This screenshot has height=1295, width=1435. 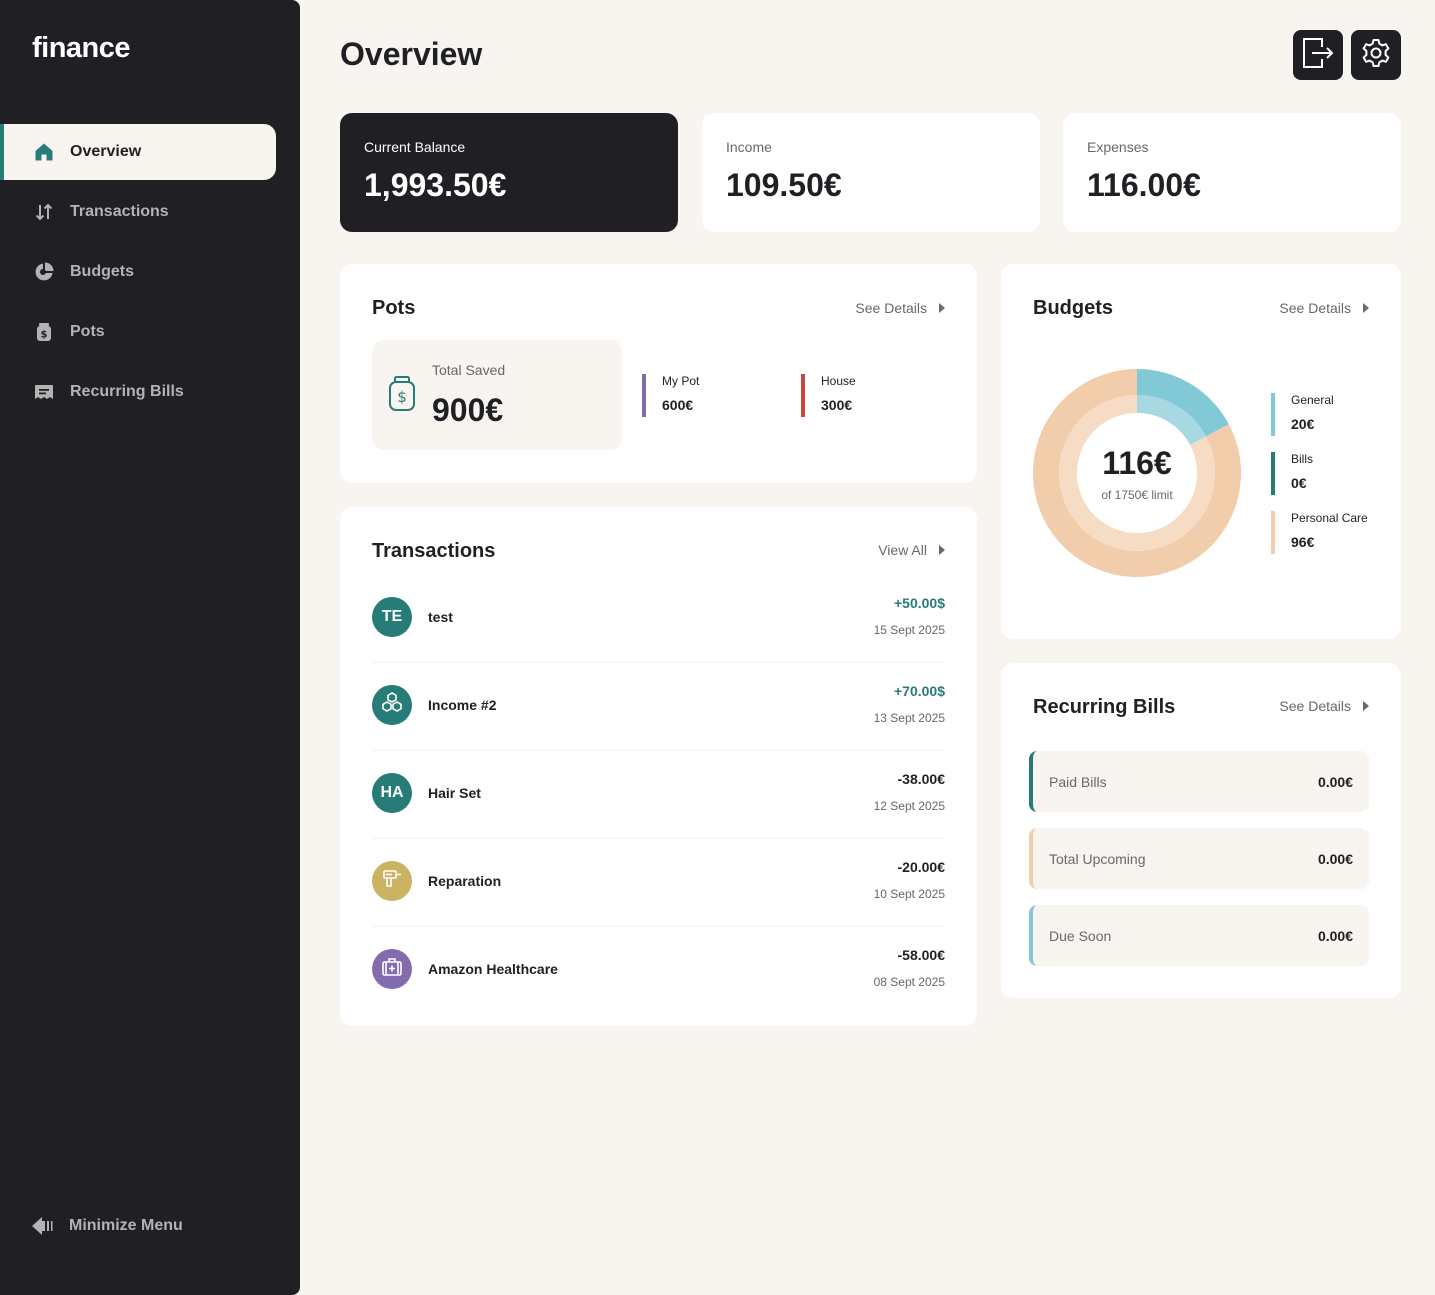 What do you see at coordinates (87, 331) in the screenshot?
I see `sidebar-item-label: Pots` at bounding box center [87, 331].